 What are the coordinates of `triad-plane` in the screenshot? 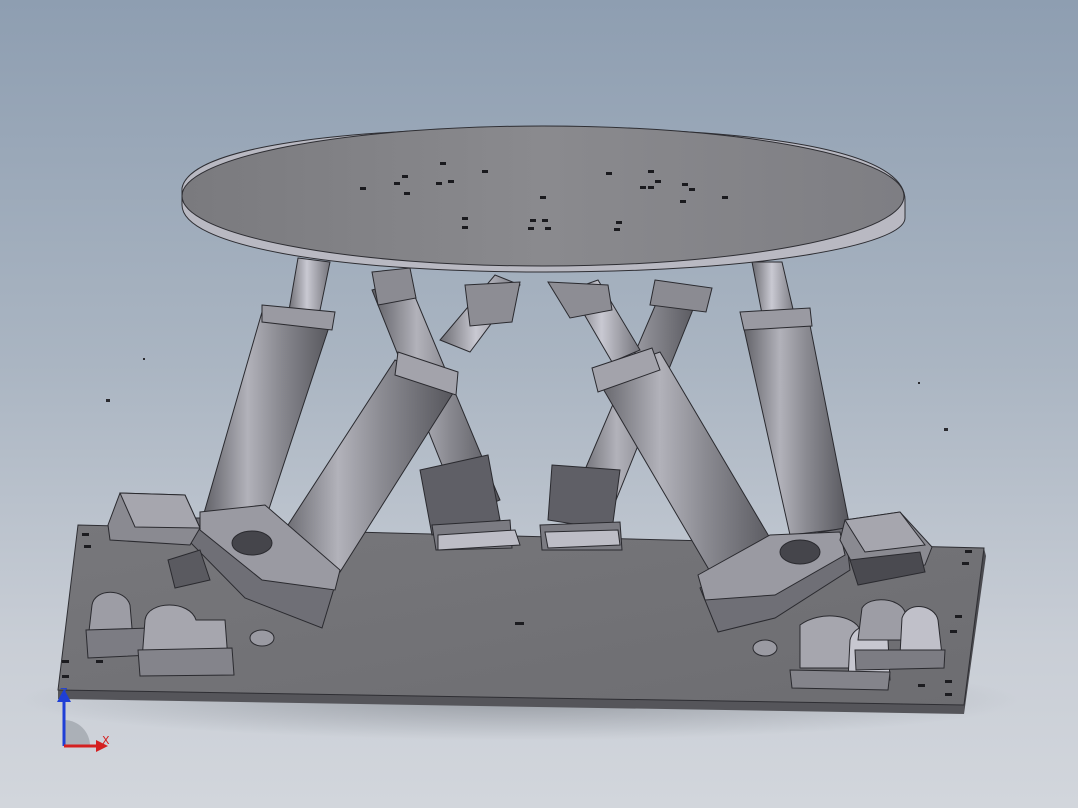 It's located at (77, 733).